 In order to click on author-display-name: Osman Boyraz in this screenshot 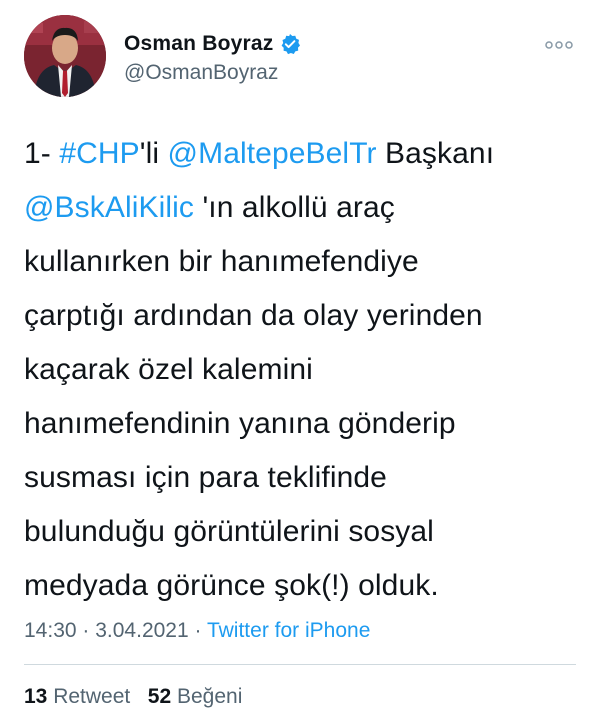, I will do `click(198, 44)`.